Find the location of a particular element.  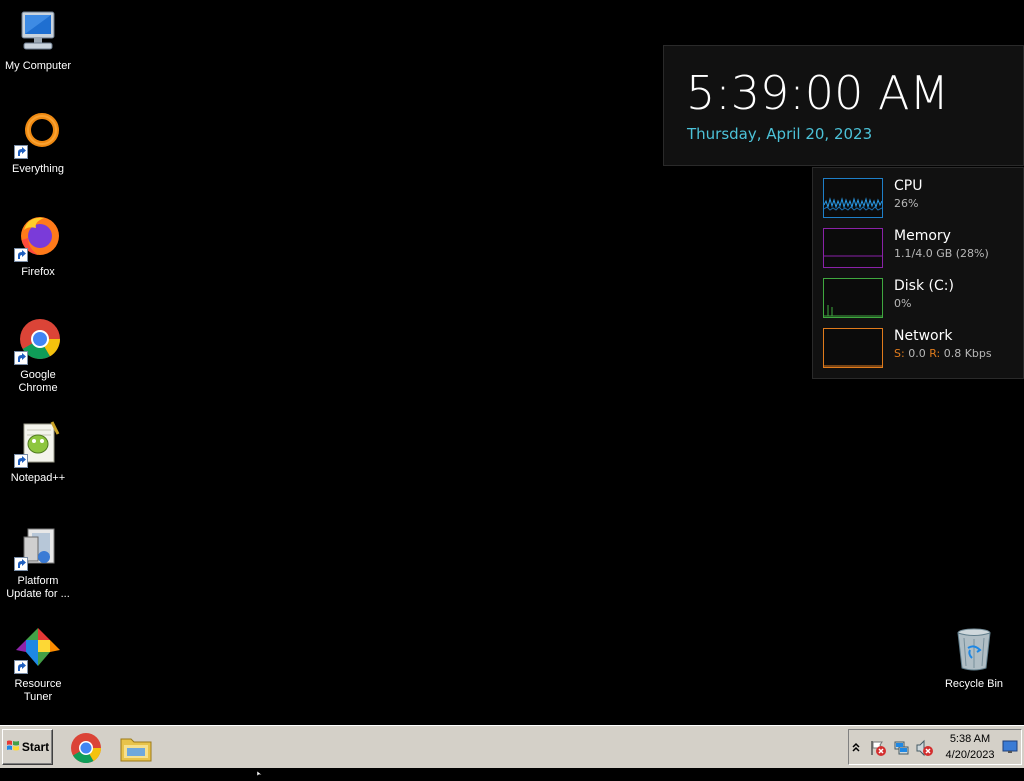

network-label: Network is located at coordinates (923, 336).